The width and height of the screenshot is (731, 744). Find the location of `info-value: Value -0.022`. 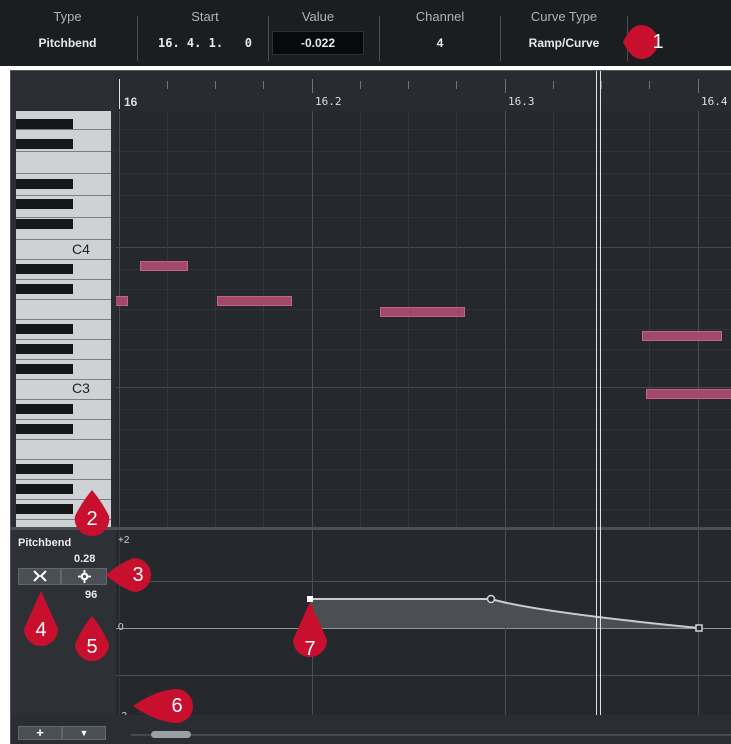

info-value: Value -0.022 is located at coordinates (318, 33).